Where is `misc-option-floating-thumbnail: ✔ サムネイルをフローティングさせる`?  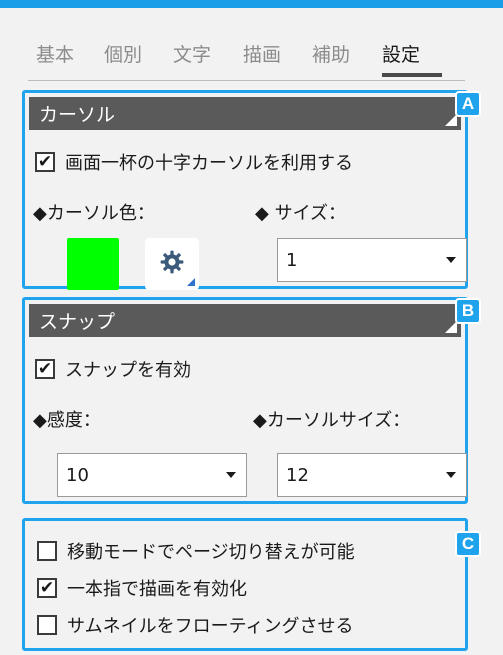 misc-option-floating-thumbnail: ✔ サムネイルをフローティングさせる is located at coordinates (195, 625).